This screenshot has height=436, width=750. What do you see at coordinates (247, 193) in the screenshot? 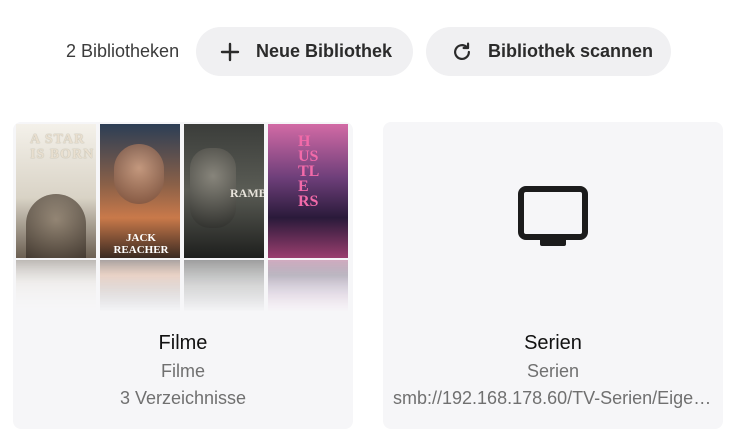
I see `poster-title: RAMBO` at bounding box center [247, 193].